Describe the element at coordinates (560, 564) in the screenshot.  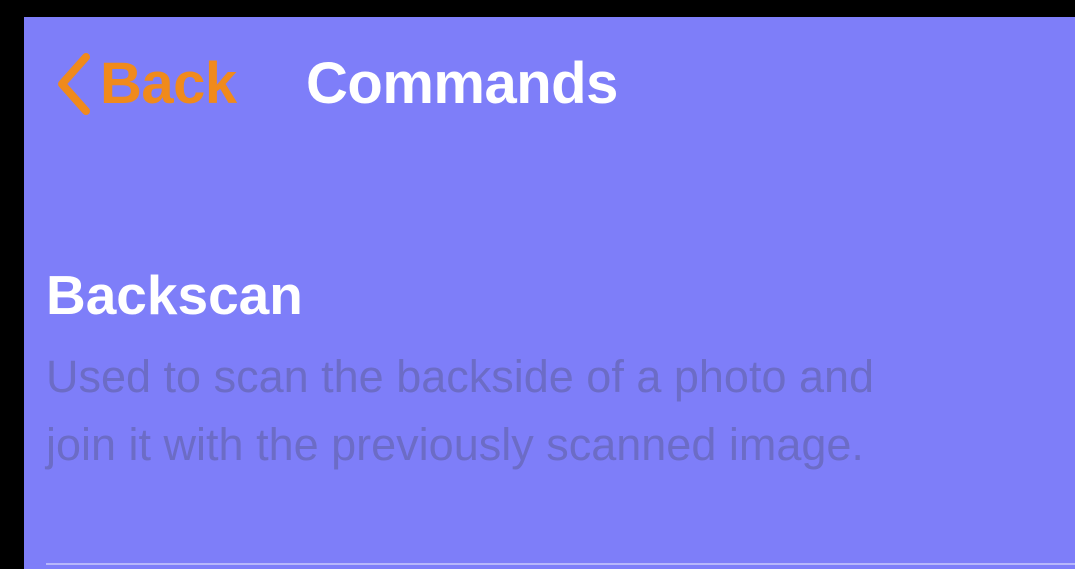
I see `divider` at that location.